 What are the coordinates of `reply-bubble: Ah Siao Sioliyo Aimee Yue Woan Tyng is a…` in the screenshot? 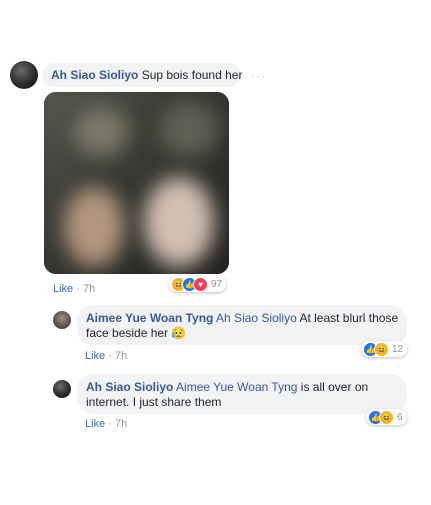 It's located at (242, 394).